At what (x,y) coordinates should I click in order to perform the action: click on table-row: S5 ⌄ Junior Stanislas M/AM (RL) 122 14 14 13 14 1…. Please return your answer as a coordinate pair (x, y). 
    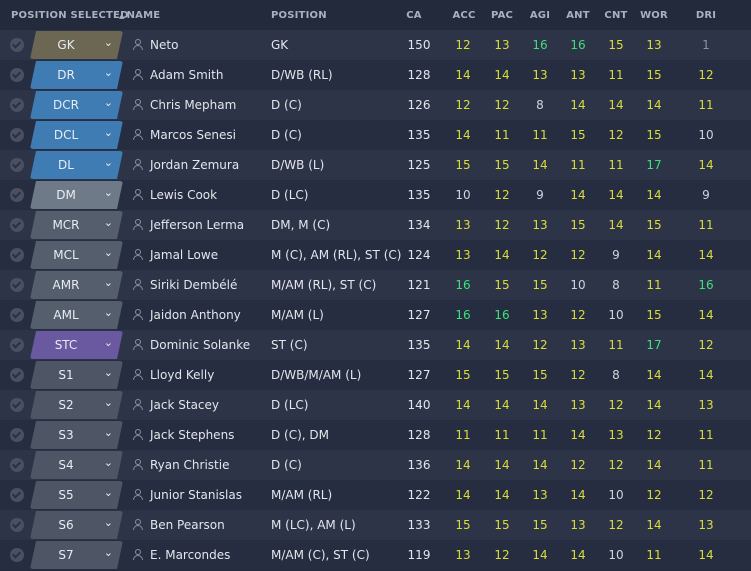
    Looking at the image, I should click on (375, 495).